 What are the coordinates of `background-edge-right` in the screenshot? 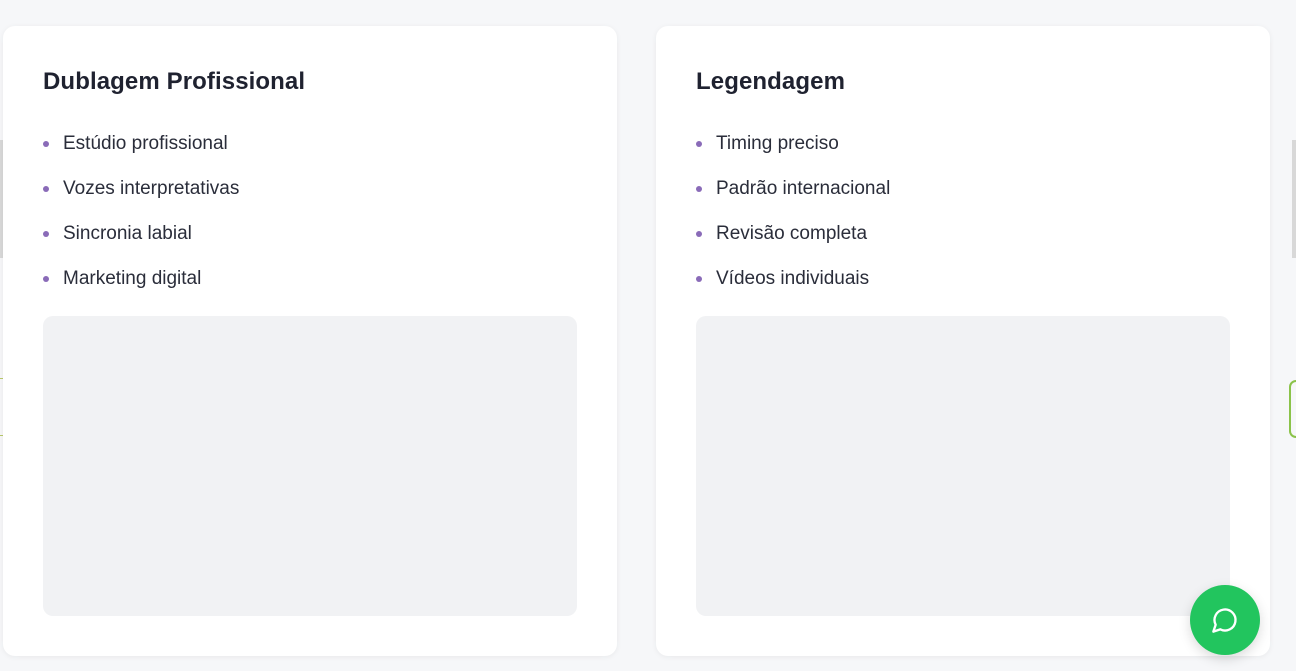 It's located at (1294, 199).